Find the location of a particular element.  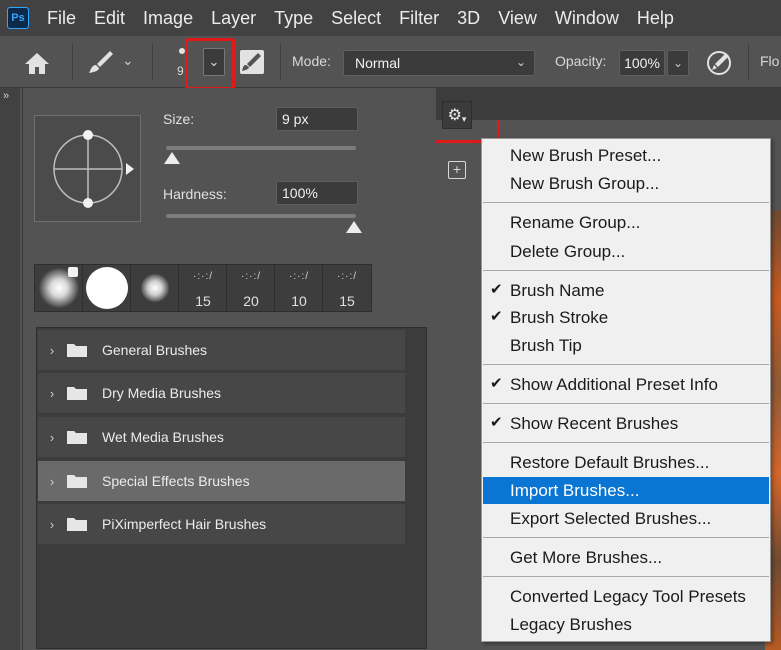

recent-brush-spatter-10: ·:·:/ 10 is located at coordinates (299, 288).